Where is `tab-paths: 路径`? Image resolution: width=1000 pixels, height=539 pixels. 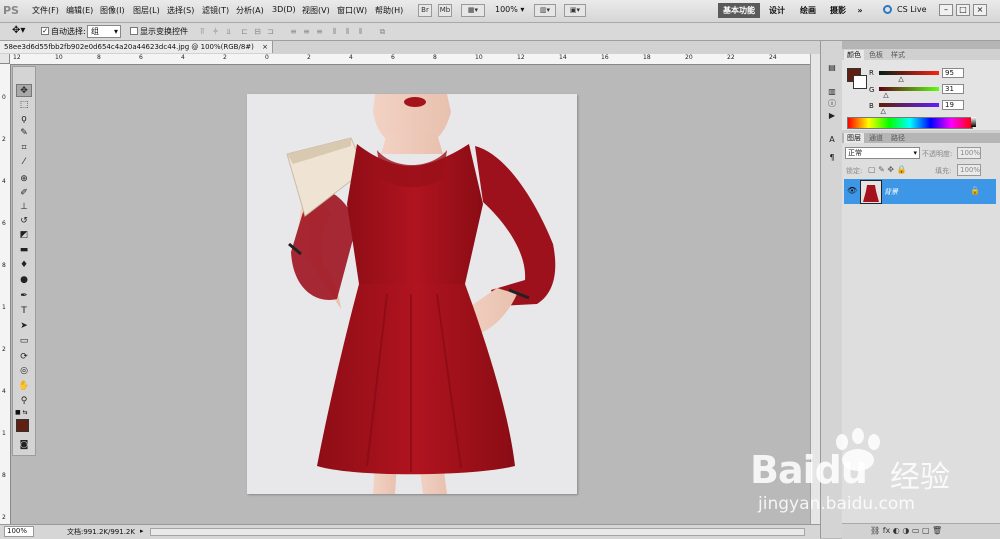
tab-paths: 路径 is located at coordinates (898, 138).